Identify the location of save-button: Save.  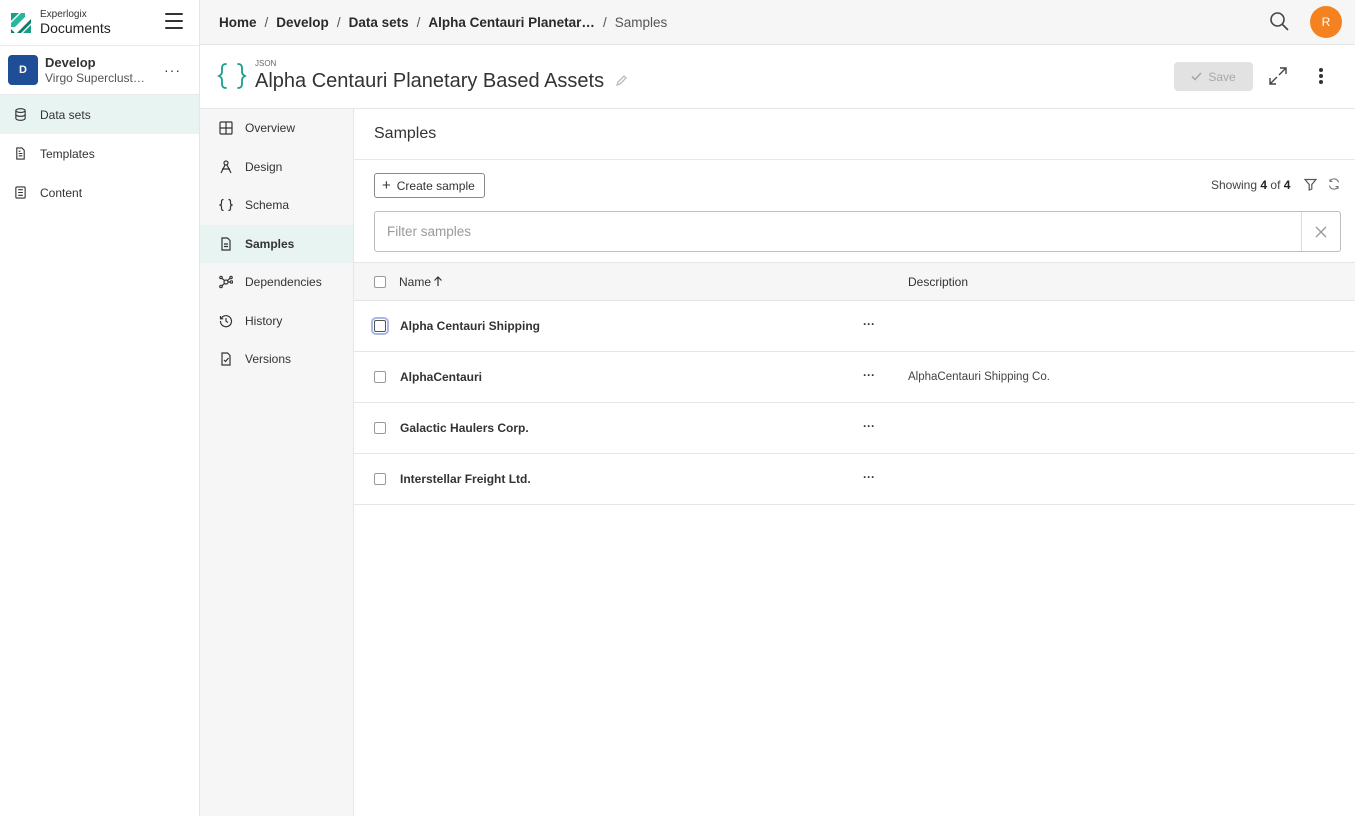
(1213, 76).